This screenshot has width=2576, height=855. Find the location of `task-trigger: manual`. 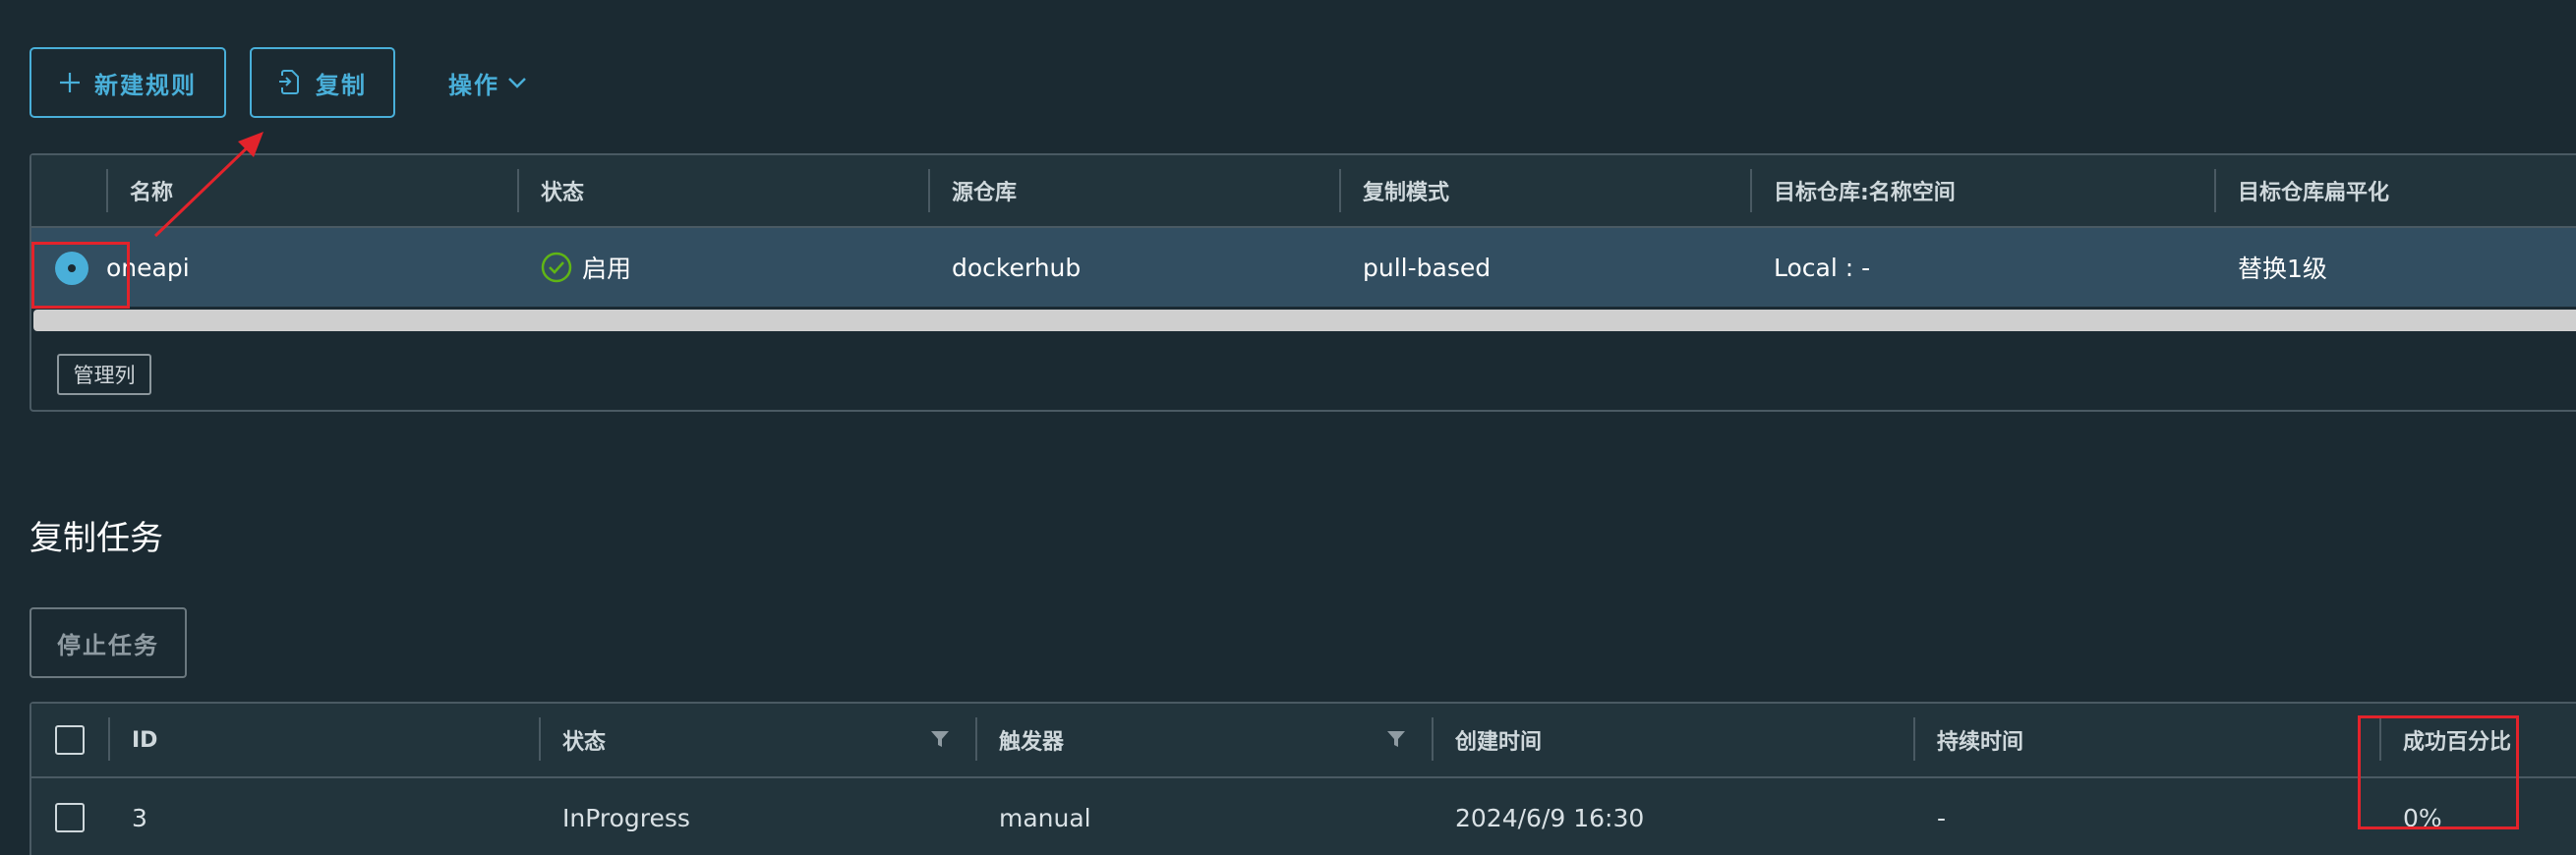

task-trigger: manual is located at coordinates (1045, 817).